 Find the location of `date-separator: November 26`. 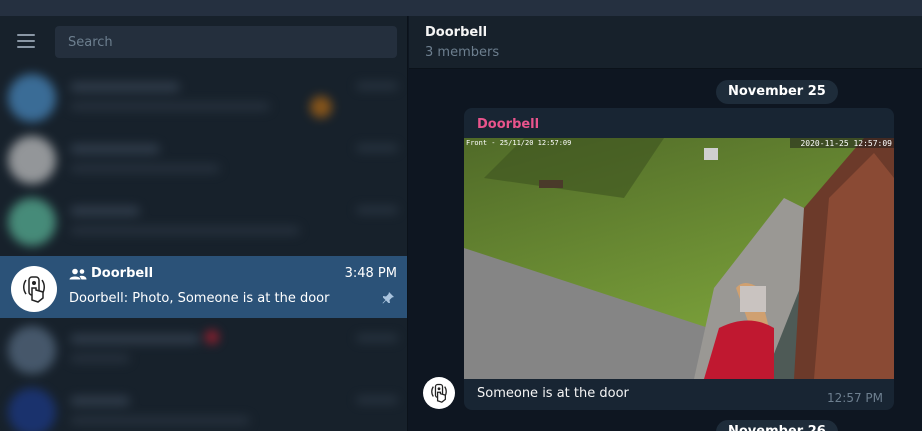

date-separator: November 26 is located at coordinates (777, 425).